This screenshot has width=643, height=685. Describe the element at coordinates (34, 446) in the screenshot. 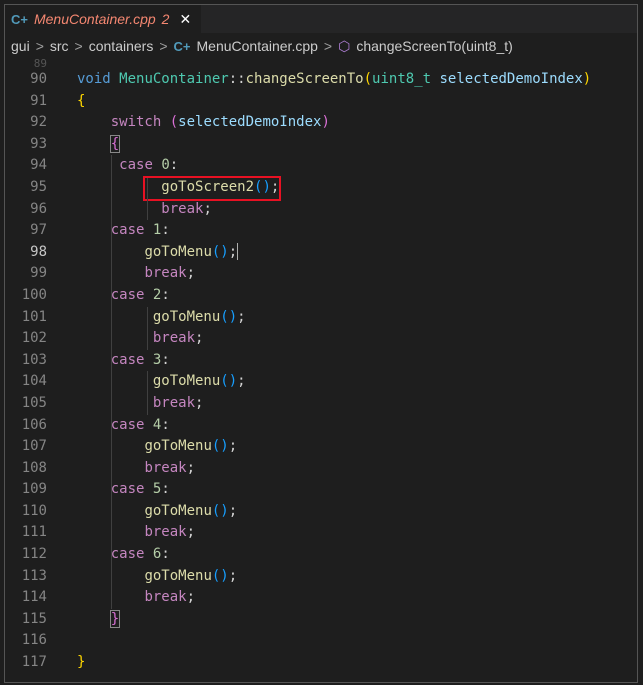

I see `line-number: 107` at that location.